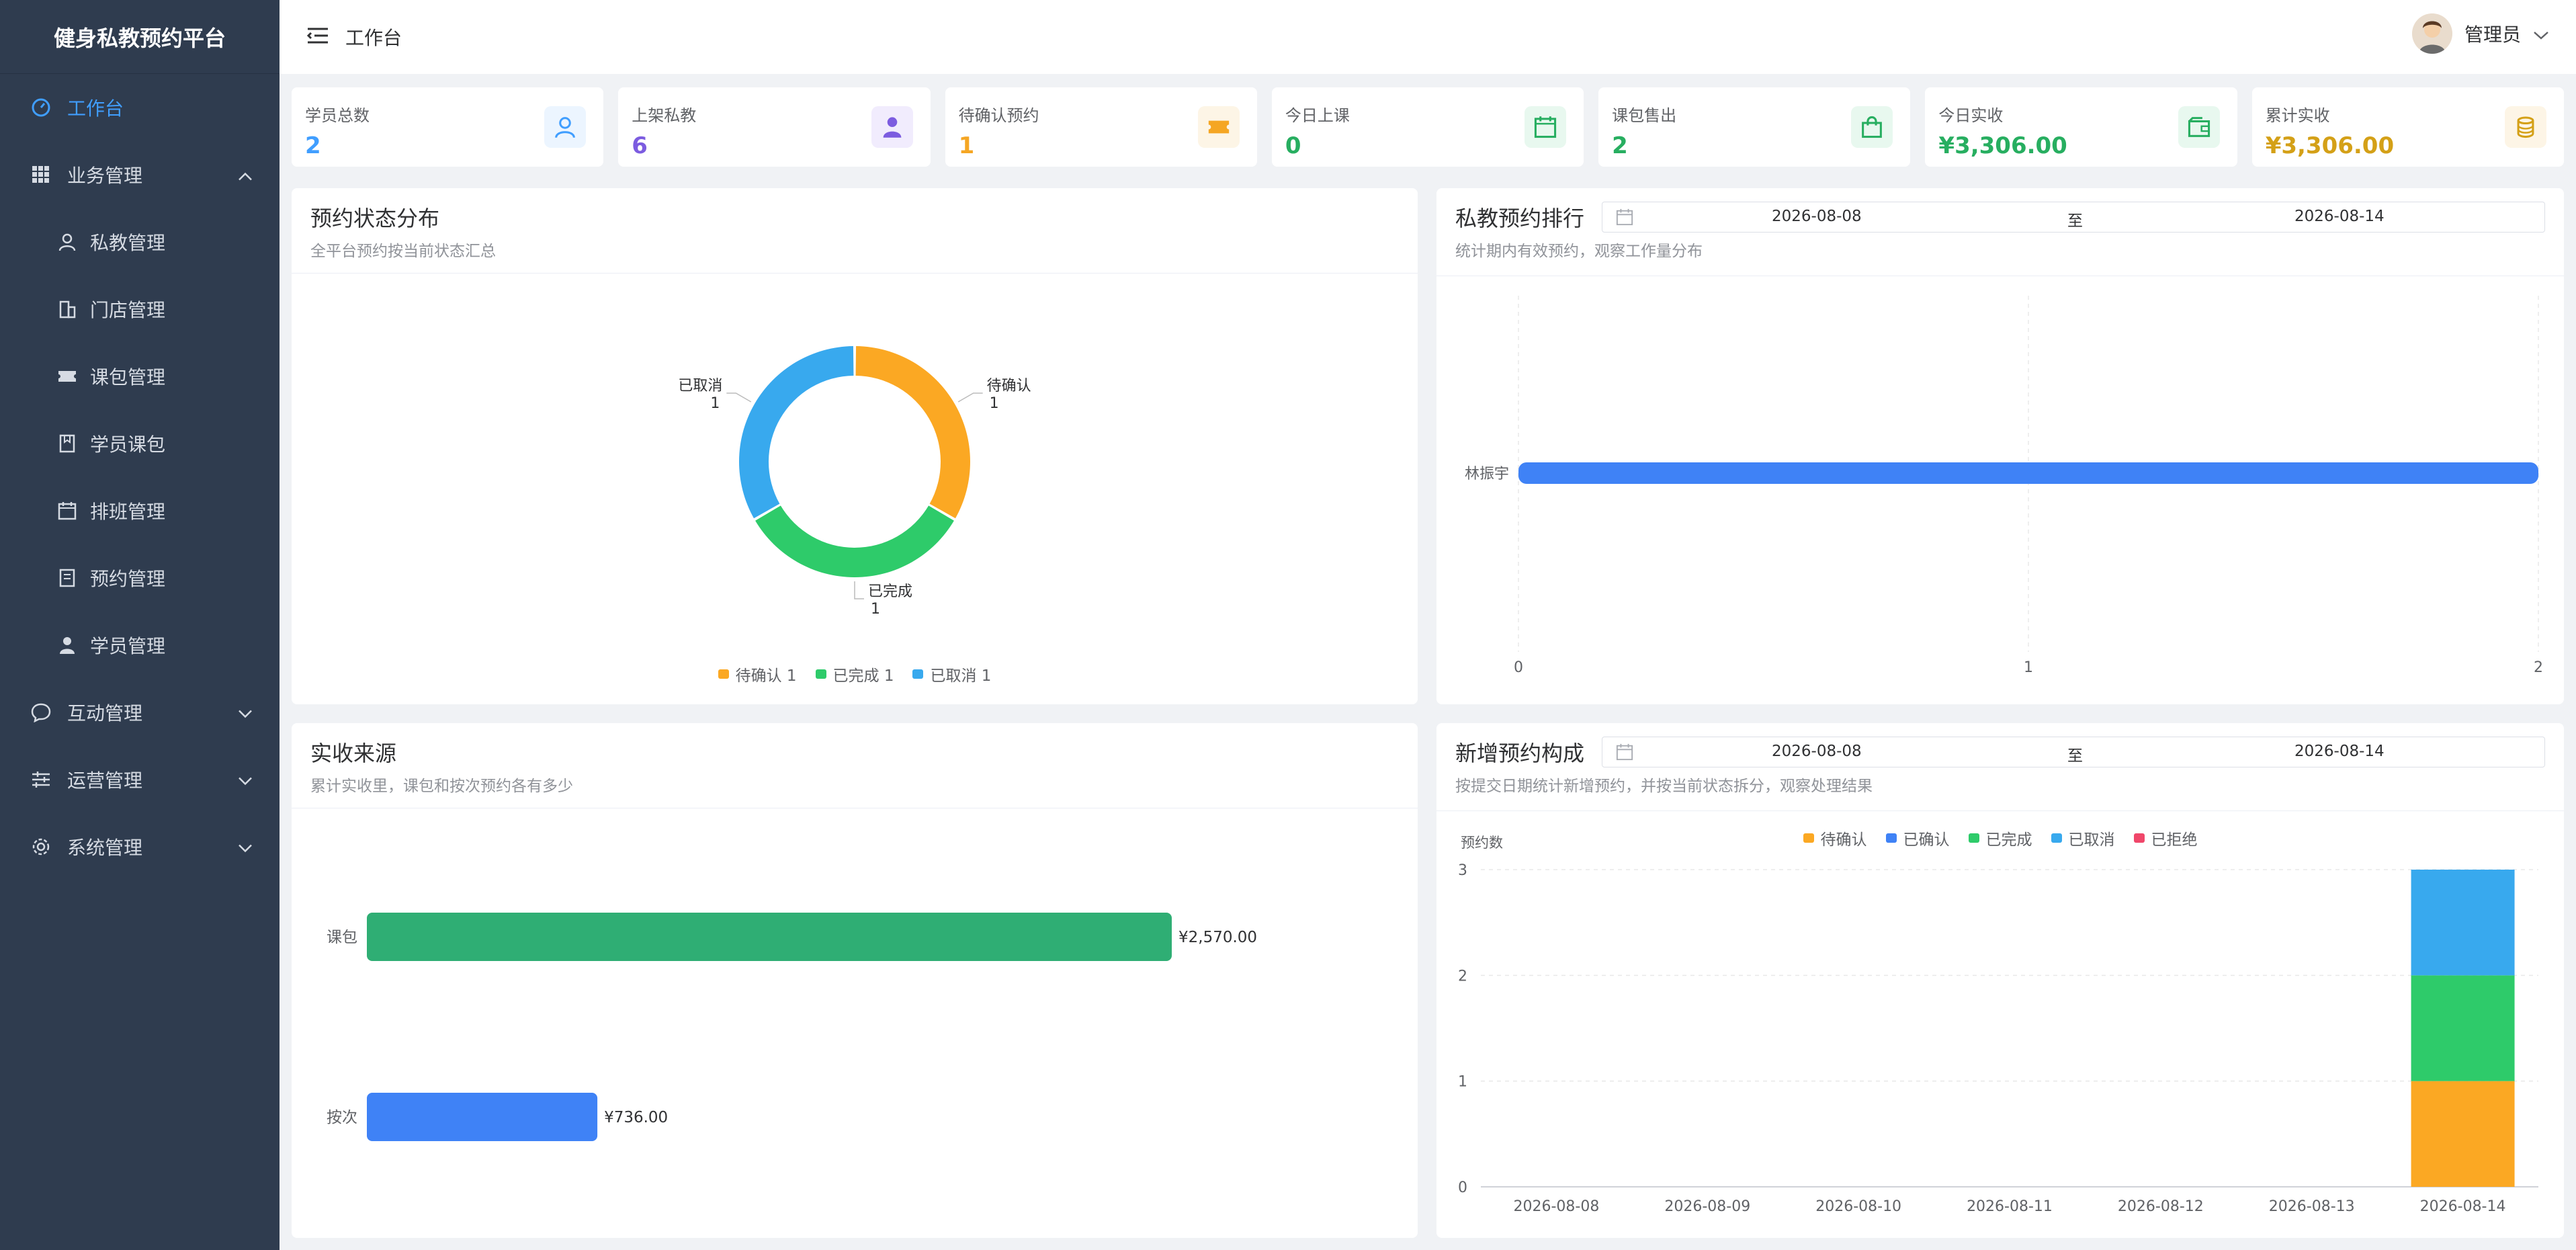 The height and width of the screenshot is (1250, 2576). What do you see at coordinates (128, 243) in the screenshot?
I see `sidebar-item-label: 私教管理` at bounding box center [128, 243].